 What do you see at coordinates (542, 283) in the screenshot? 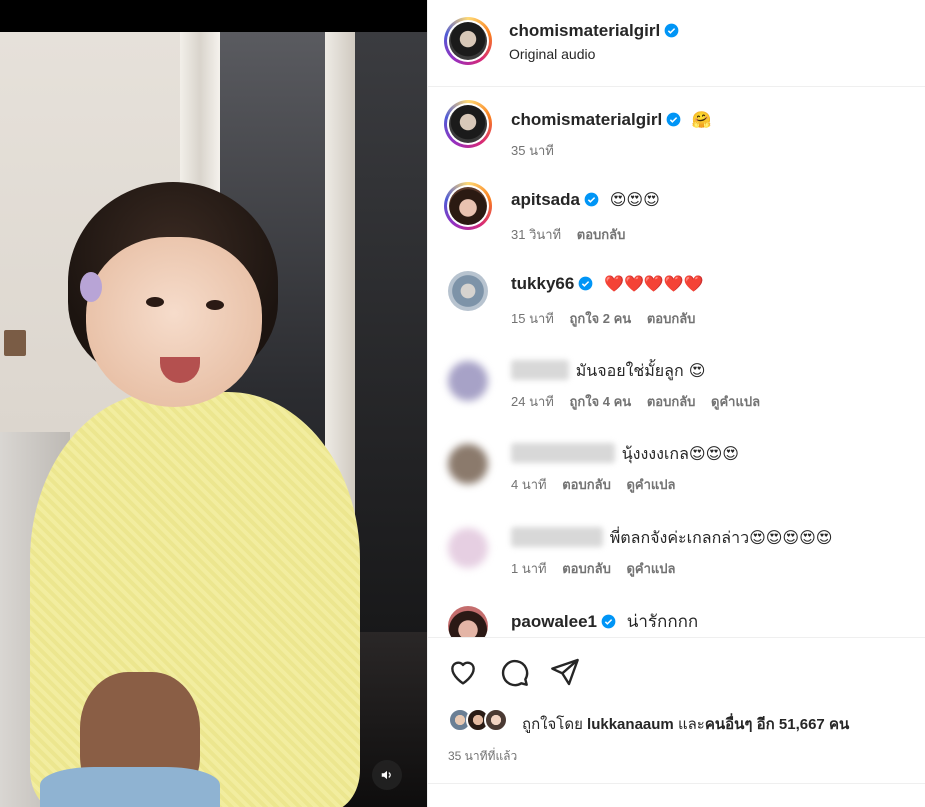
I see `comment-username: tukky66` at bounding box center [542, 283].